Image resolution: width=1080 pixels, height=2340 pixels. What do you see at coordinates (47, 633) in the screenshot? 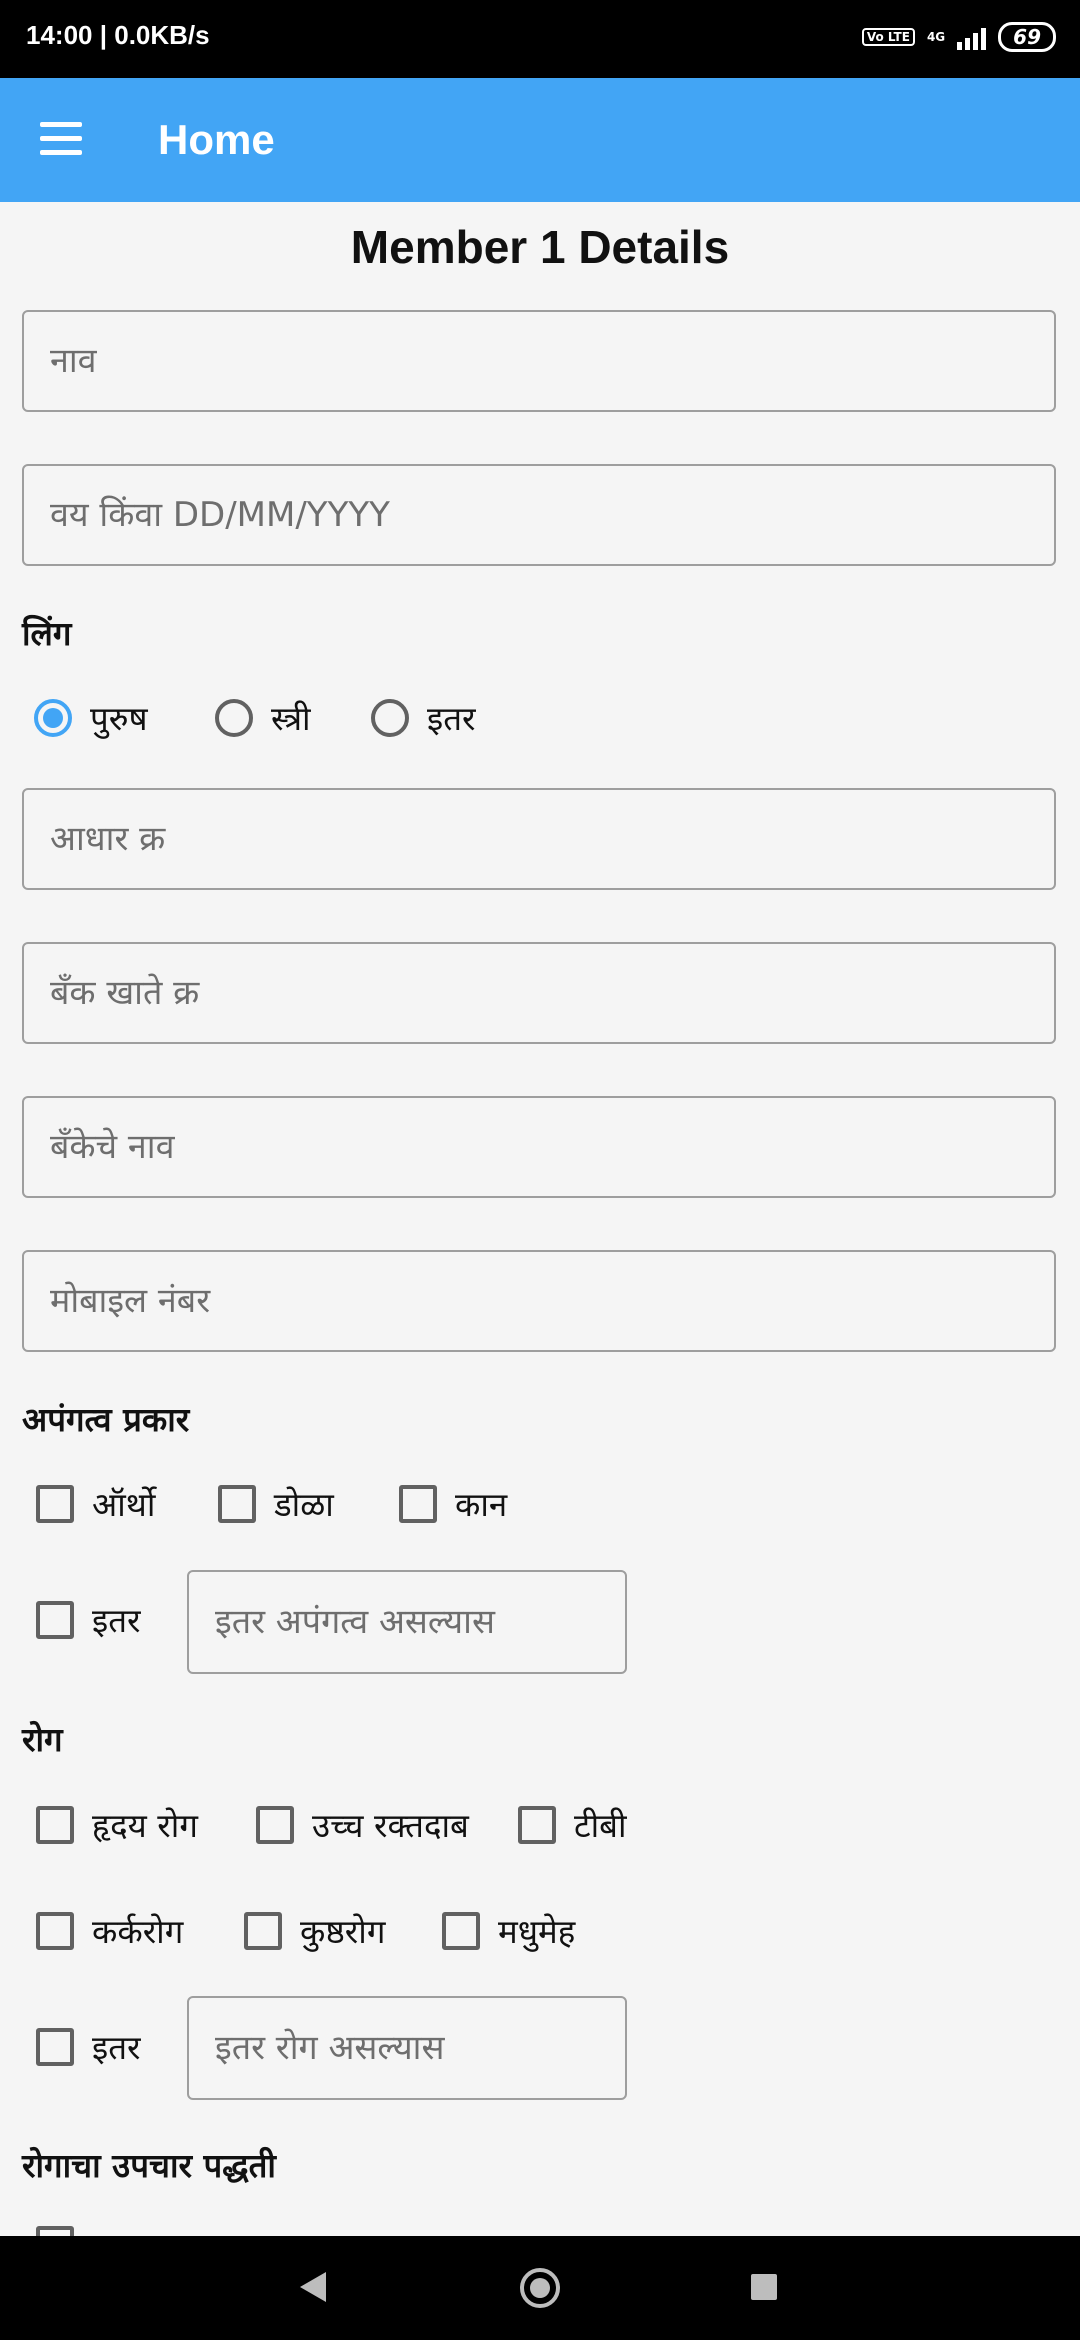
I see `gender-label: लिंग` at bounding box center [47, 633].